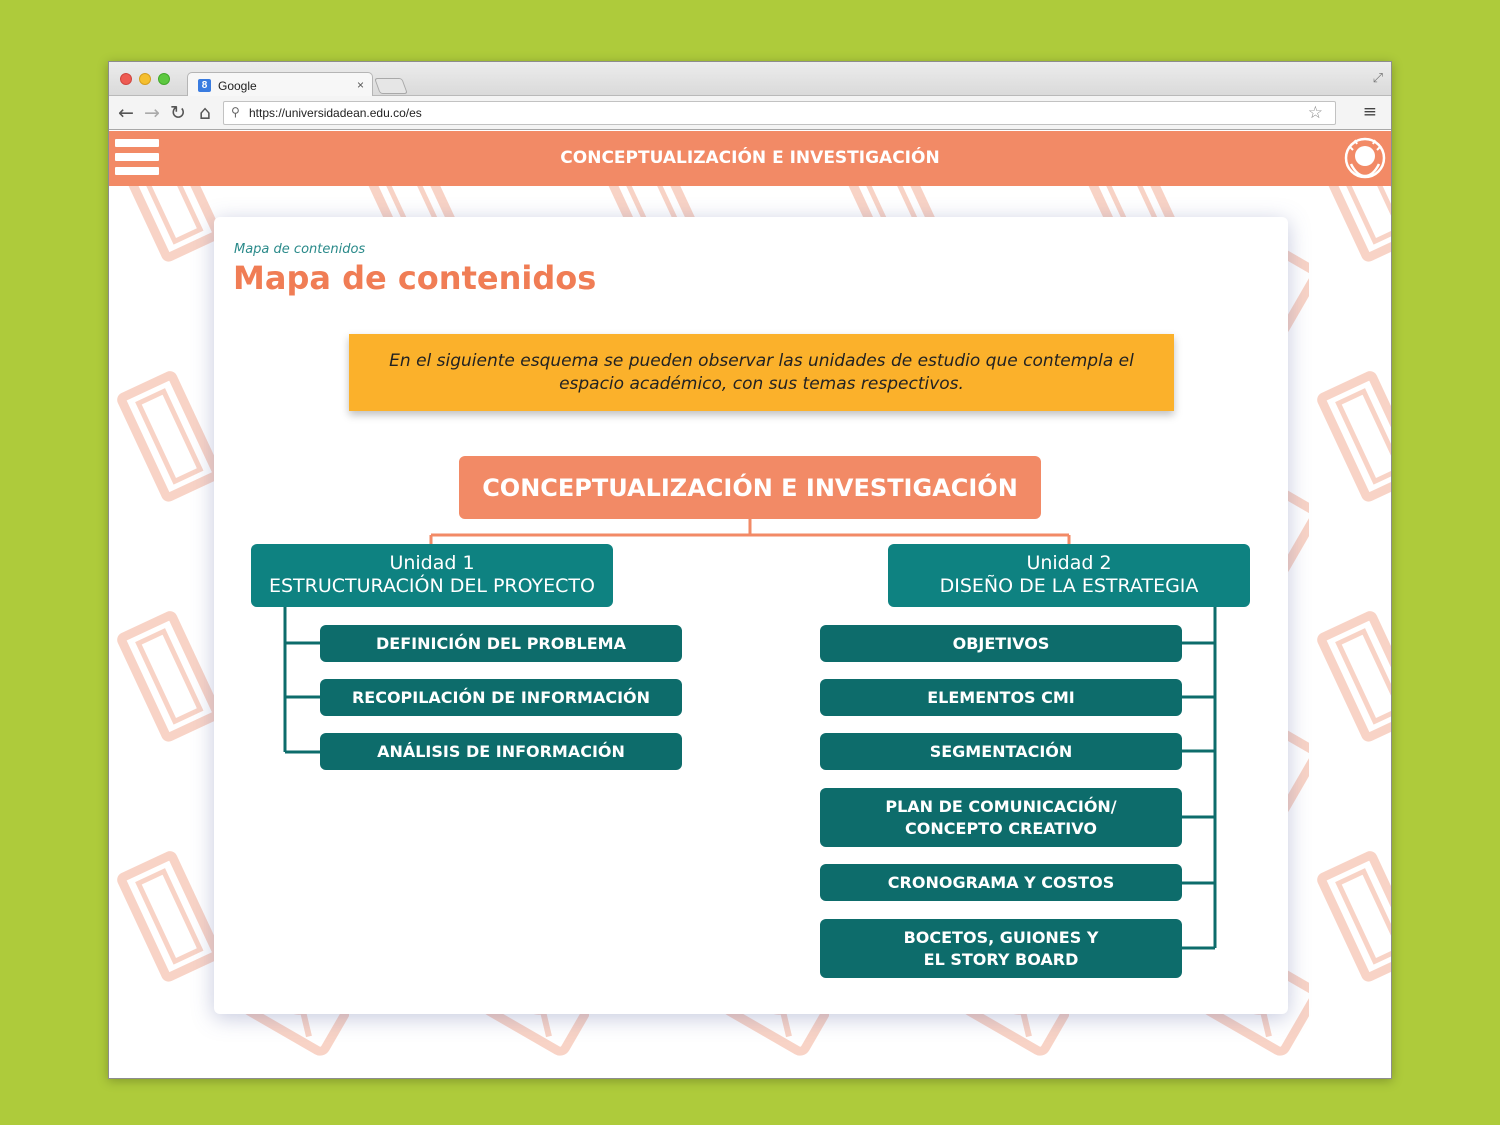 The image size is (1500, 1125). I want to click on topic-node: DEFINICIÓN DEL PROBLEMA, so click(501, 643).